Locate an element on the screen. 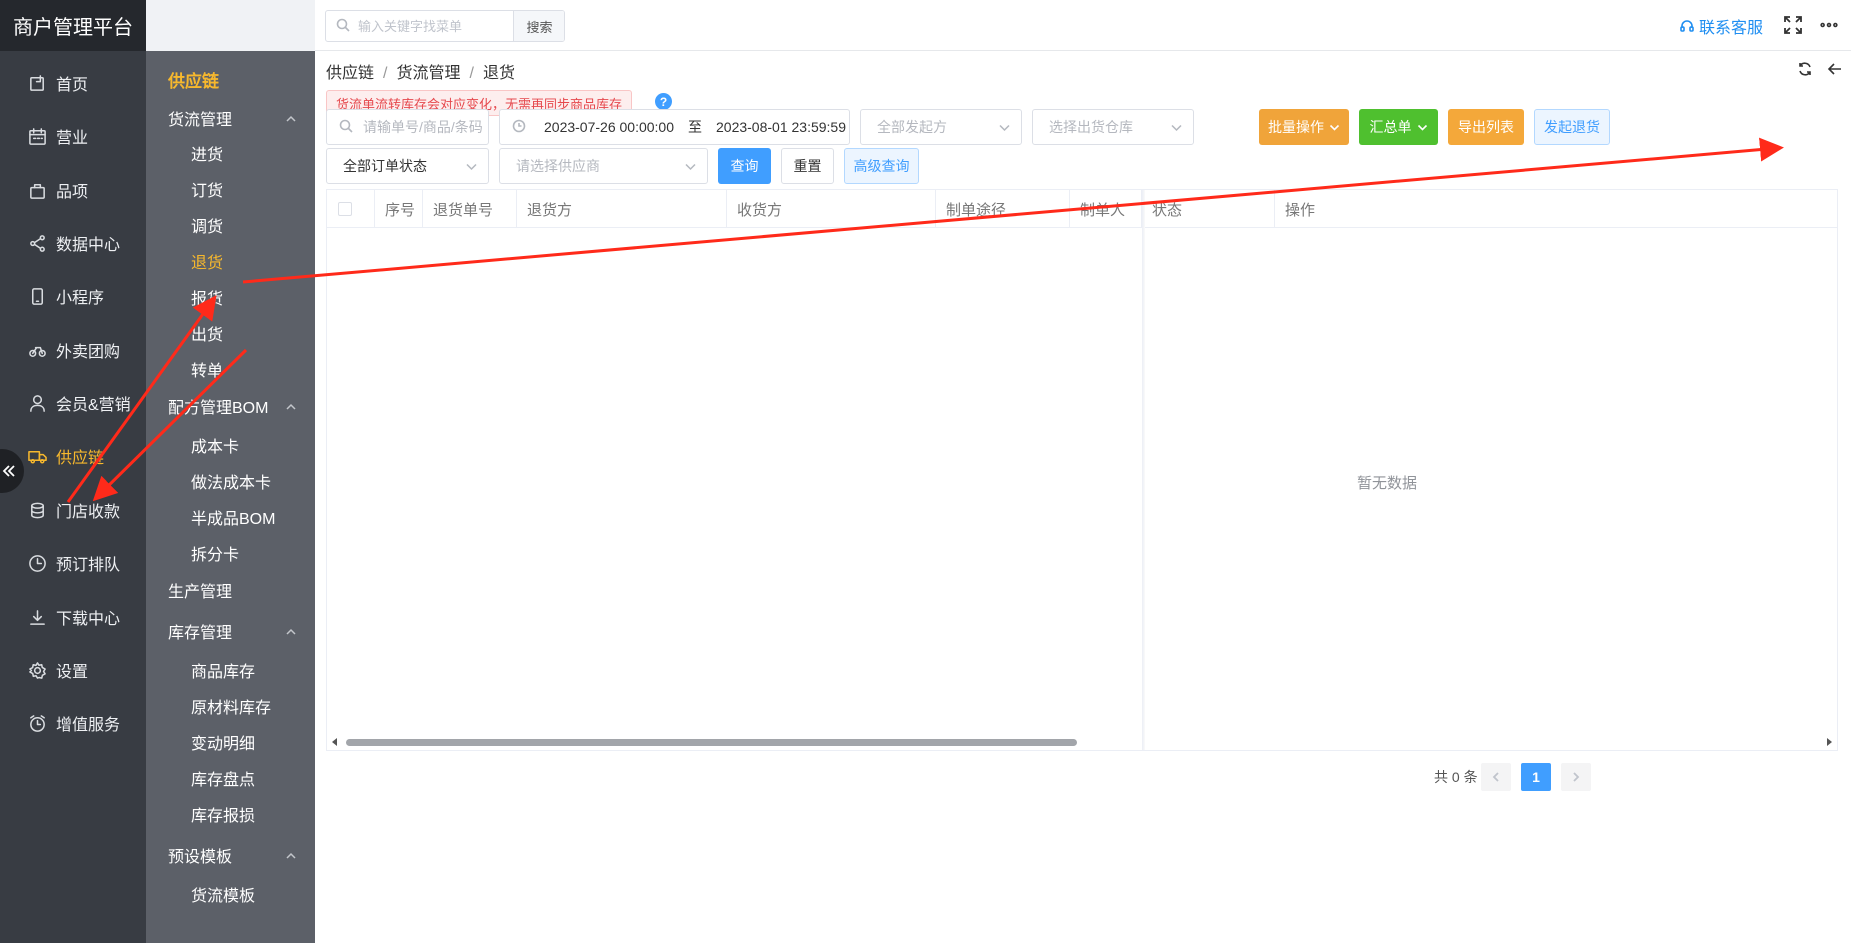  clock-icon is located at coordinates (520, 127).